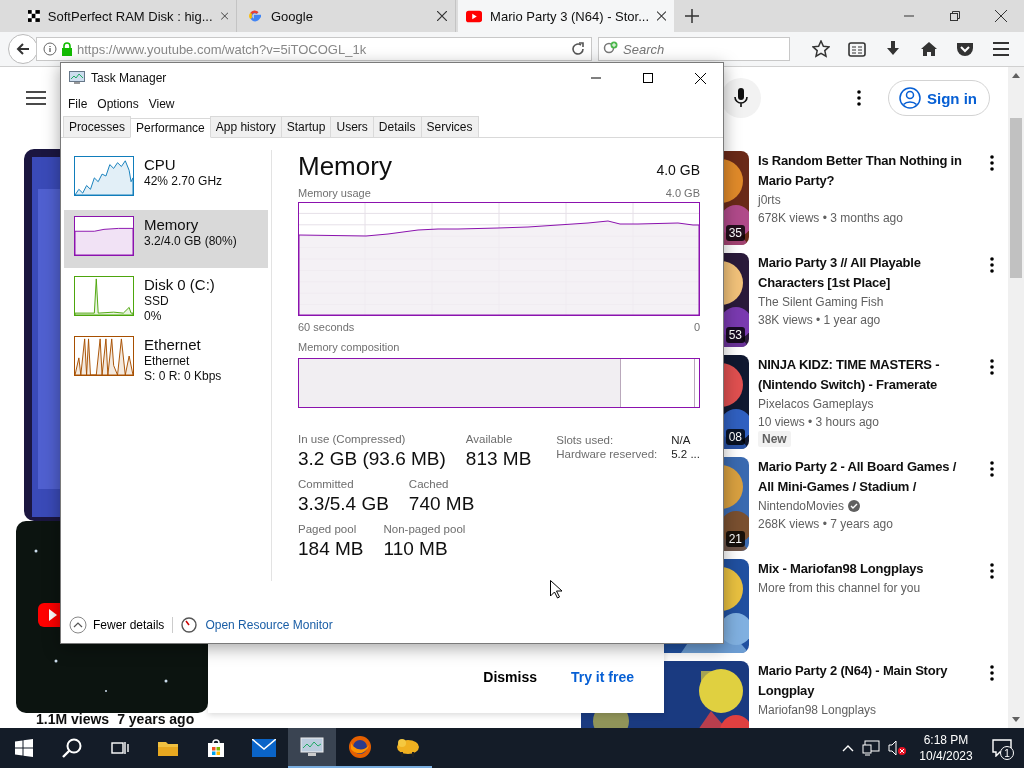  I want to click on channel-name: More from this channel for you, so click(839, 588).